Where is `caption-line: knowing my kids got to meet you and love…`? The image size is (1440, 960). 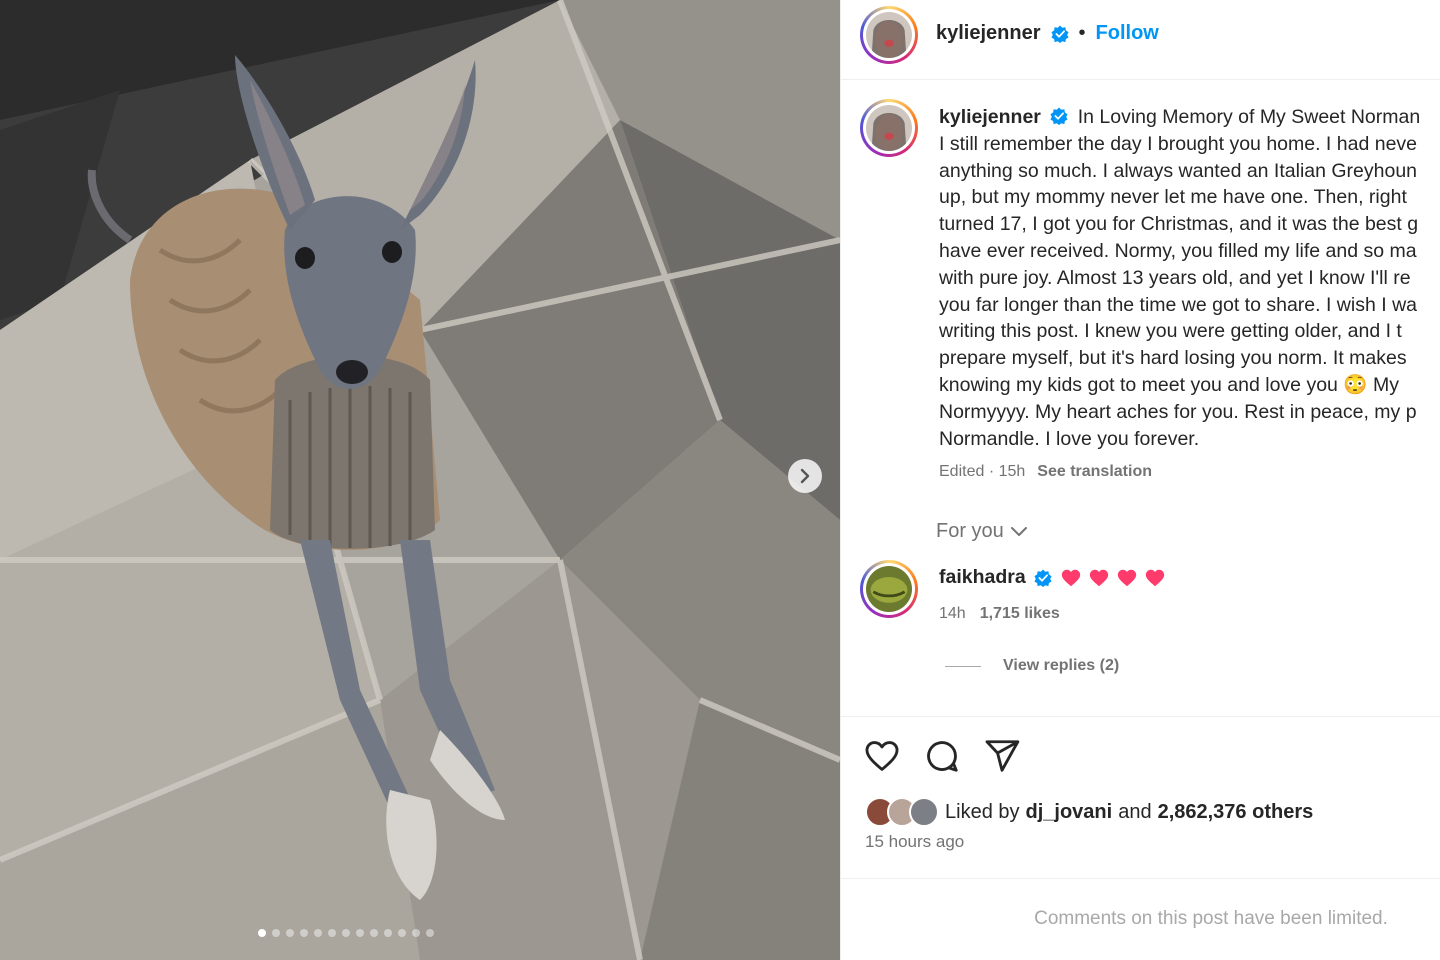 caption-line: knowing my kids got to meet you and love… is located at coordinates (1169, 384).